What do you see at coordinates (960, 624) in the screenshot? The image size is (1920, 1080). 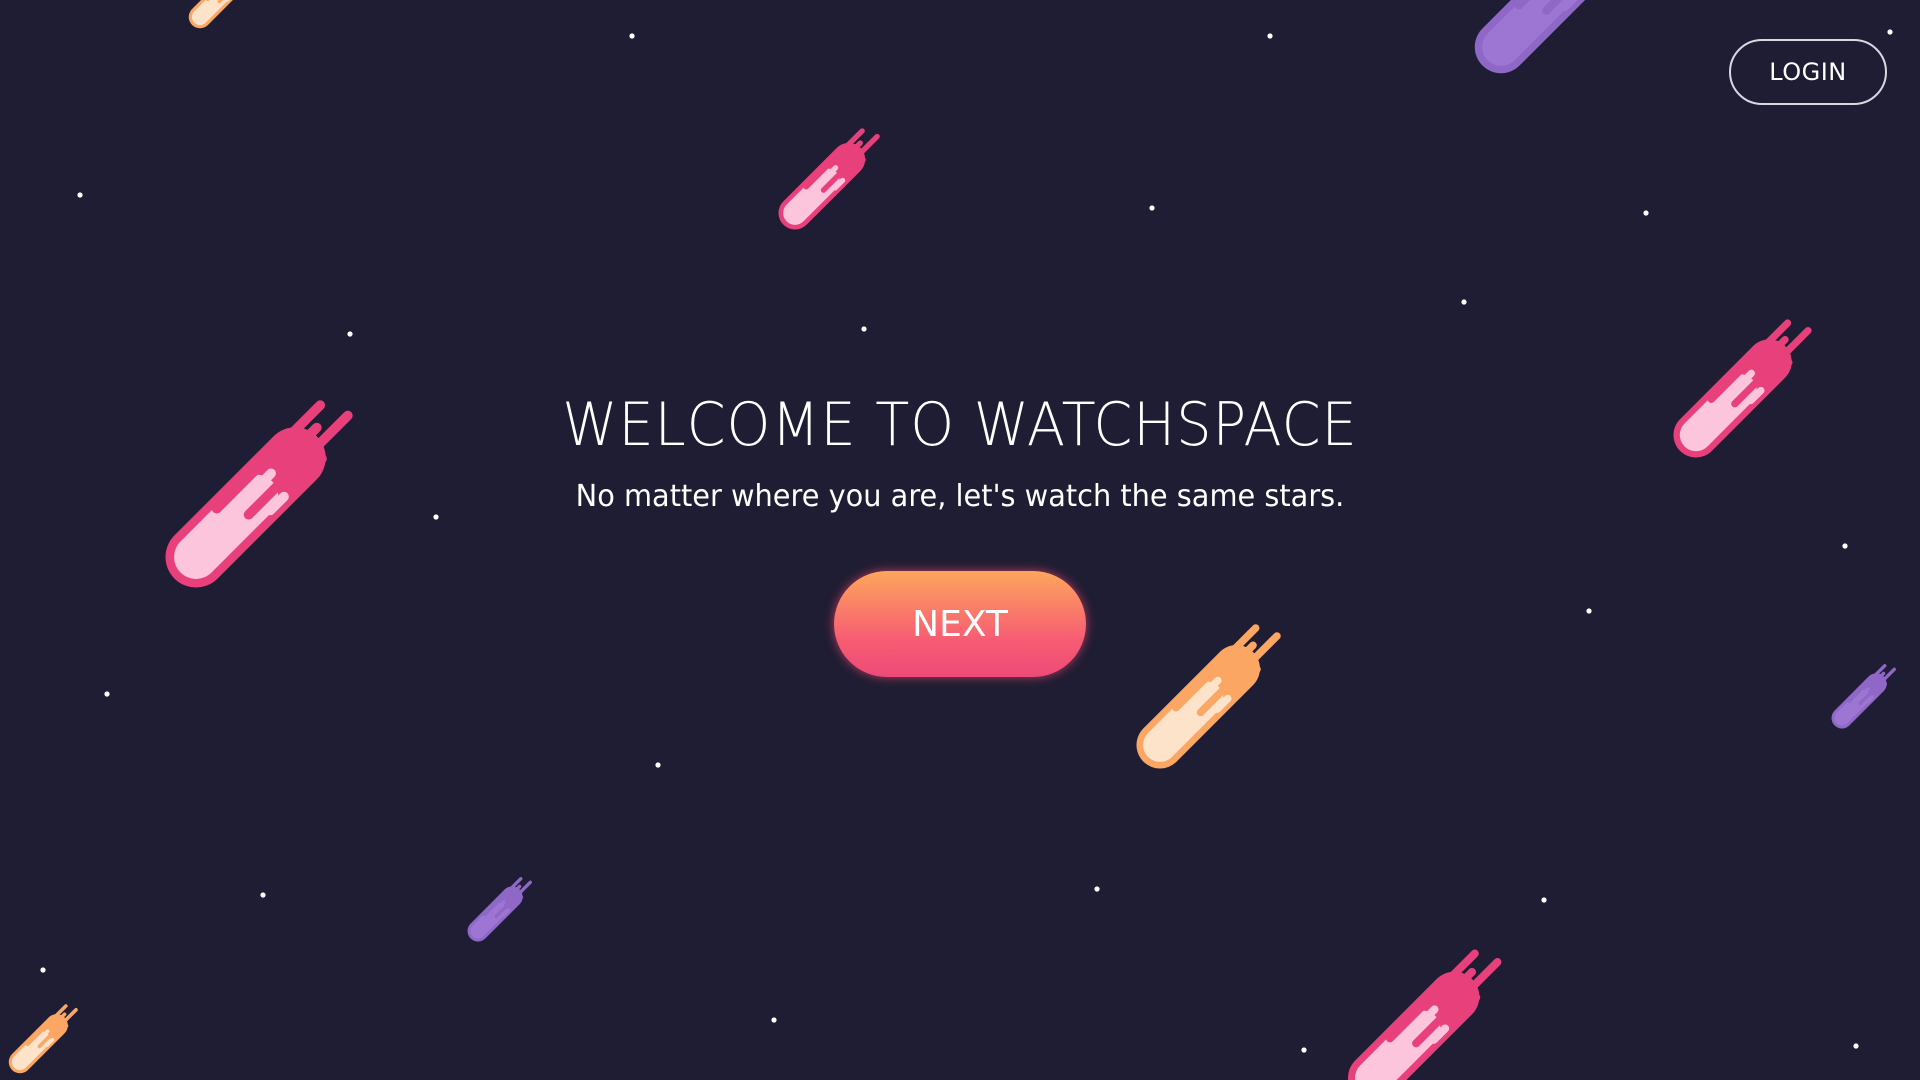 I see `next-button: NEXT` at bounding box center [960, 624].